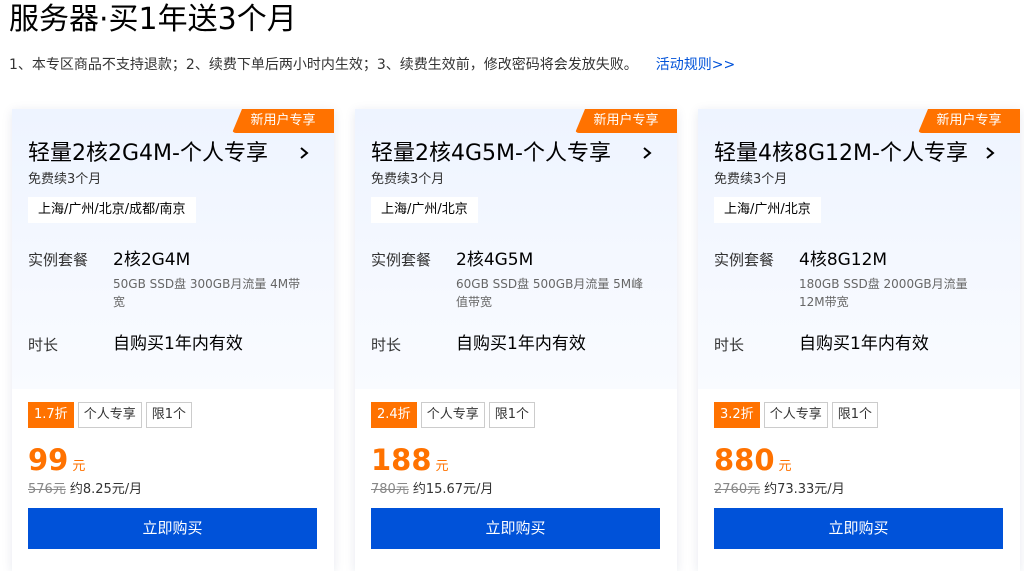 This screenshot has width=1024, height=571. What do you see at coordinates (841, 154) in the screenshot?
I see `product-title: 轻量4核8G12M-个人专享` at bounding box center [841, 154].